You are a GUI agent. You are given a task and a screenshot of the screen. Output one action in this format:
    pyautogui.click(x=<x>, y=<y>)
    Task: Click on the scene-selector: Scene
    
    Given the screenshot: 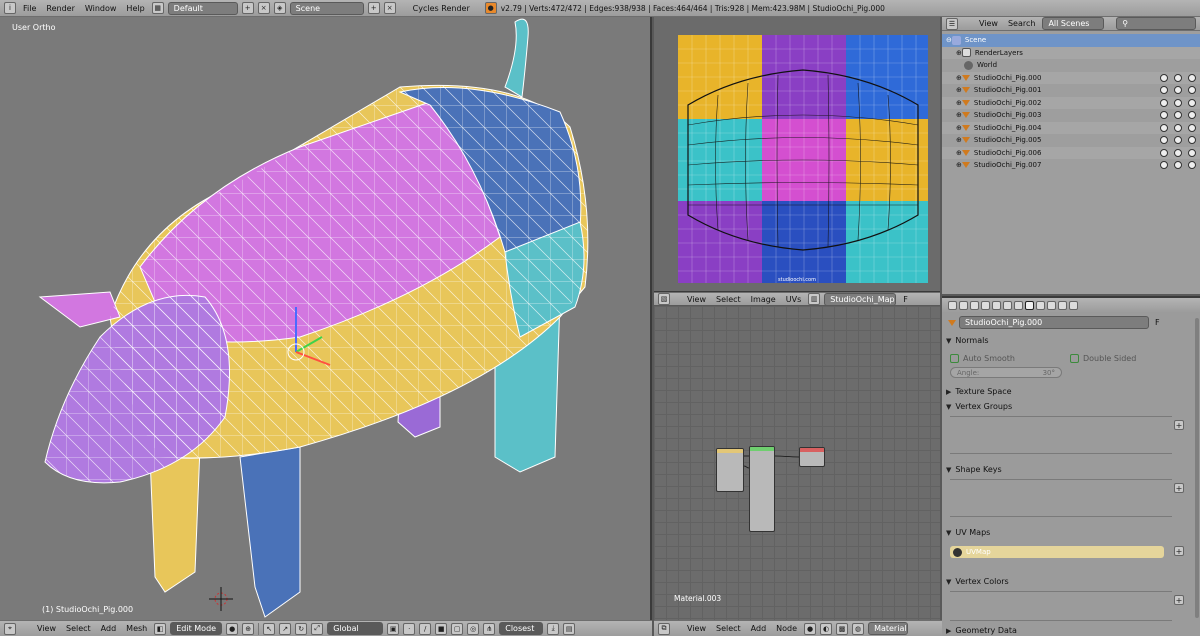 What is the action you would take?
    pyautogui.click(x=326, y=8)
    